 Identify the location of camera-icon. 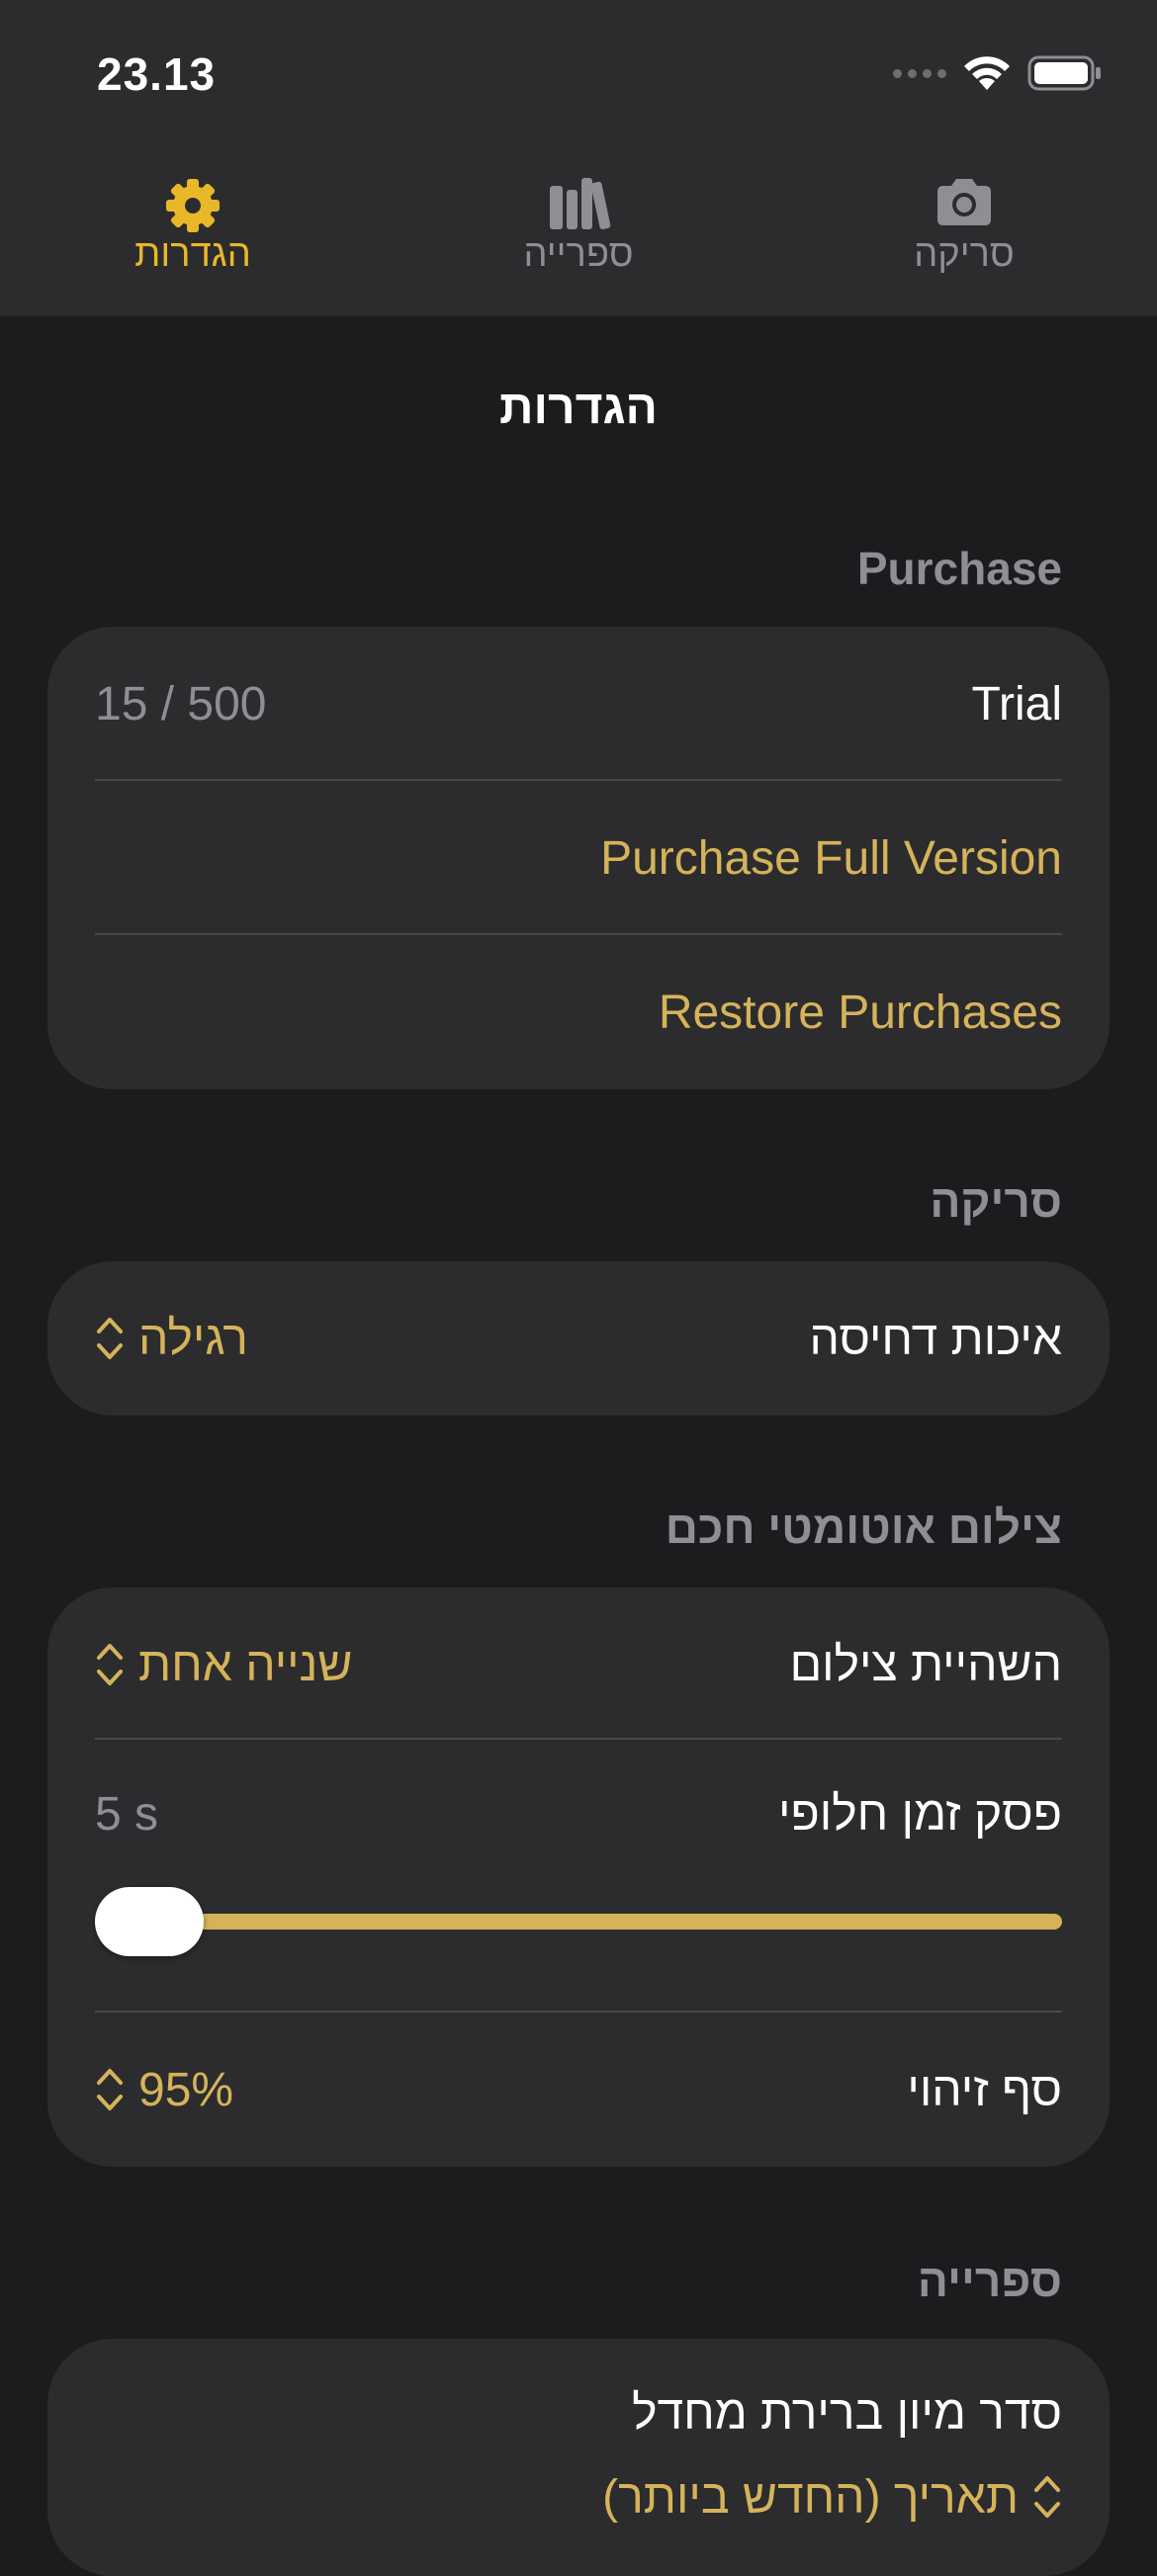
(964, 202).